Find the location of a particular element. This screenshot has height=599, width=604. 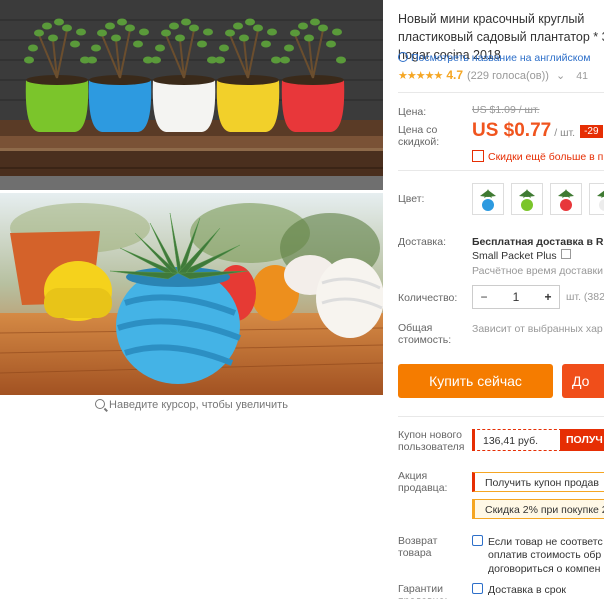

discount-price-label: Цена со скидкой: is located at coordinates (419, 136).